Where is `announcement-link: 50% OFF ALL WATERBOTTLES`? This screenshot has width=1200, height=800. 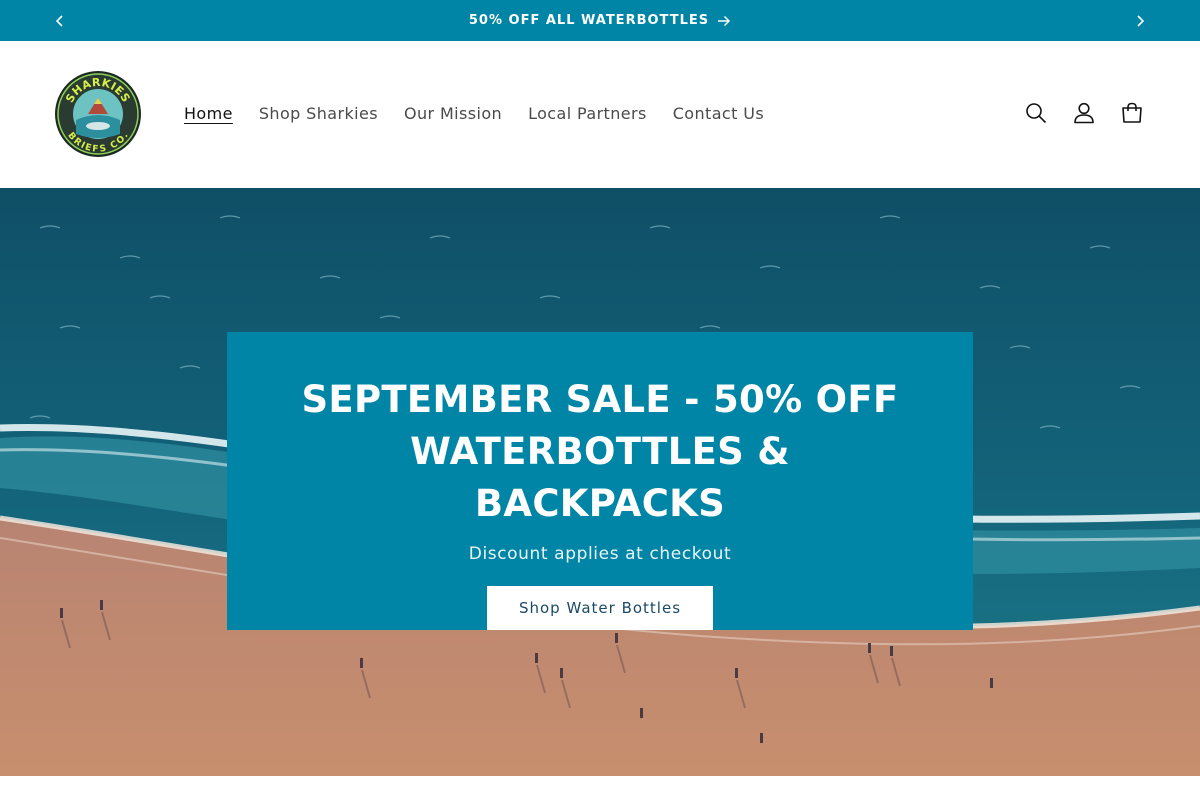 announcement-link: 50% OFF ALL WATERBOTTLES is located at coordinates (600, 20).